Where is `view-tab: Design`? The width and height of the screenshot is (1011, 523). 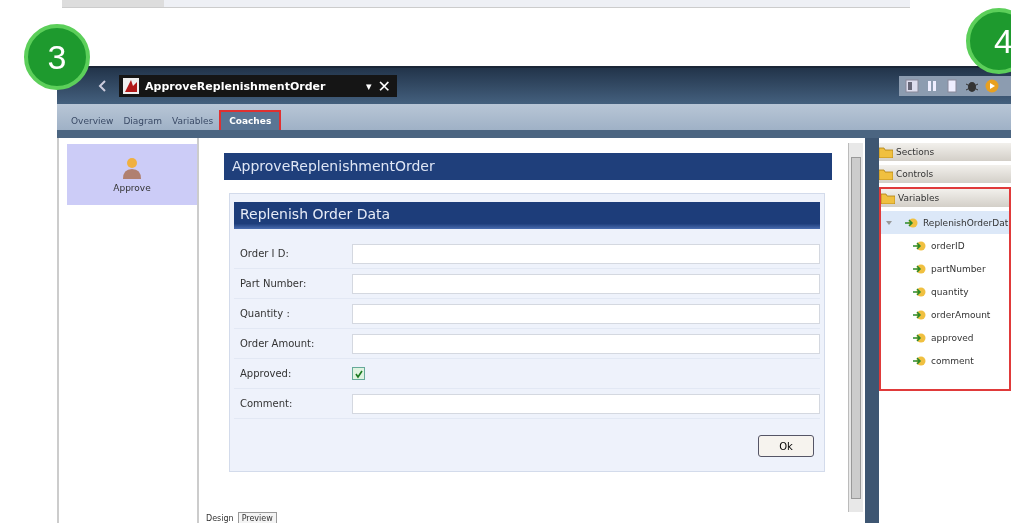
view-tab: Design is located at coordinates (220, 517).